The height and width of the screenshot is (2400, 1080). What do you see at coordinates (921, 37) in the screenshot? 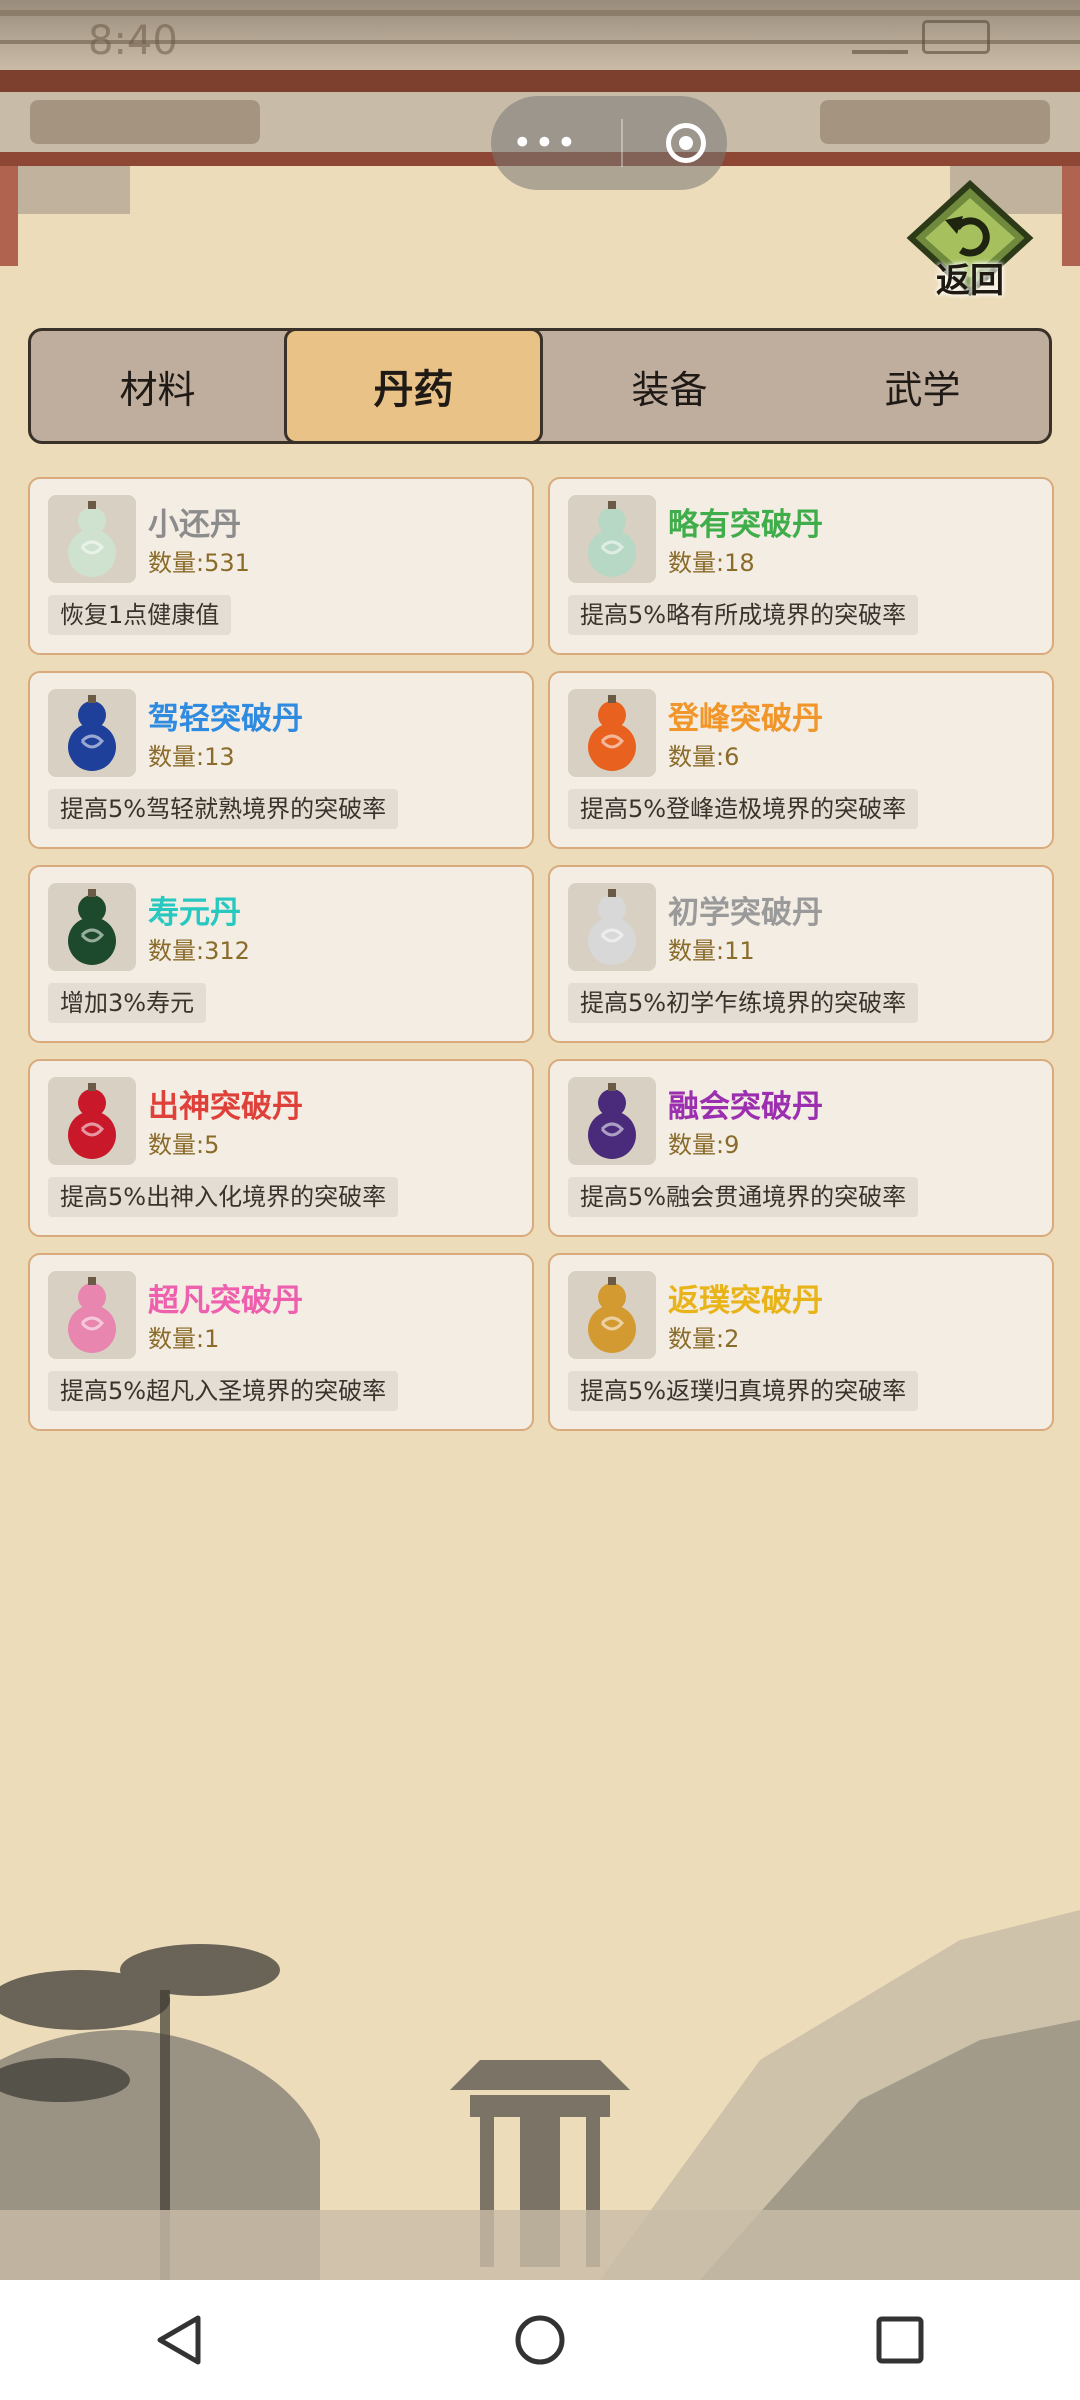
I see `status-icons` at bounding box center [921, 37].